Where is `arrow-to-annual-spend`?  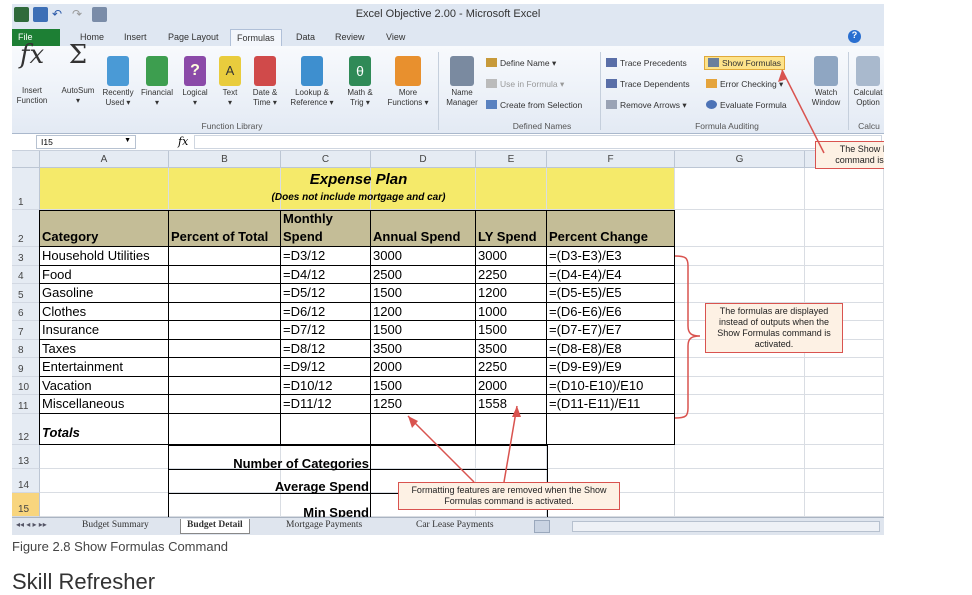 arrow-to-annual-spend is located at coordinates (441, 449).